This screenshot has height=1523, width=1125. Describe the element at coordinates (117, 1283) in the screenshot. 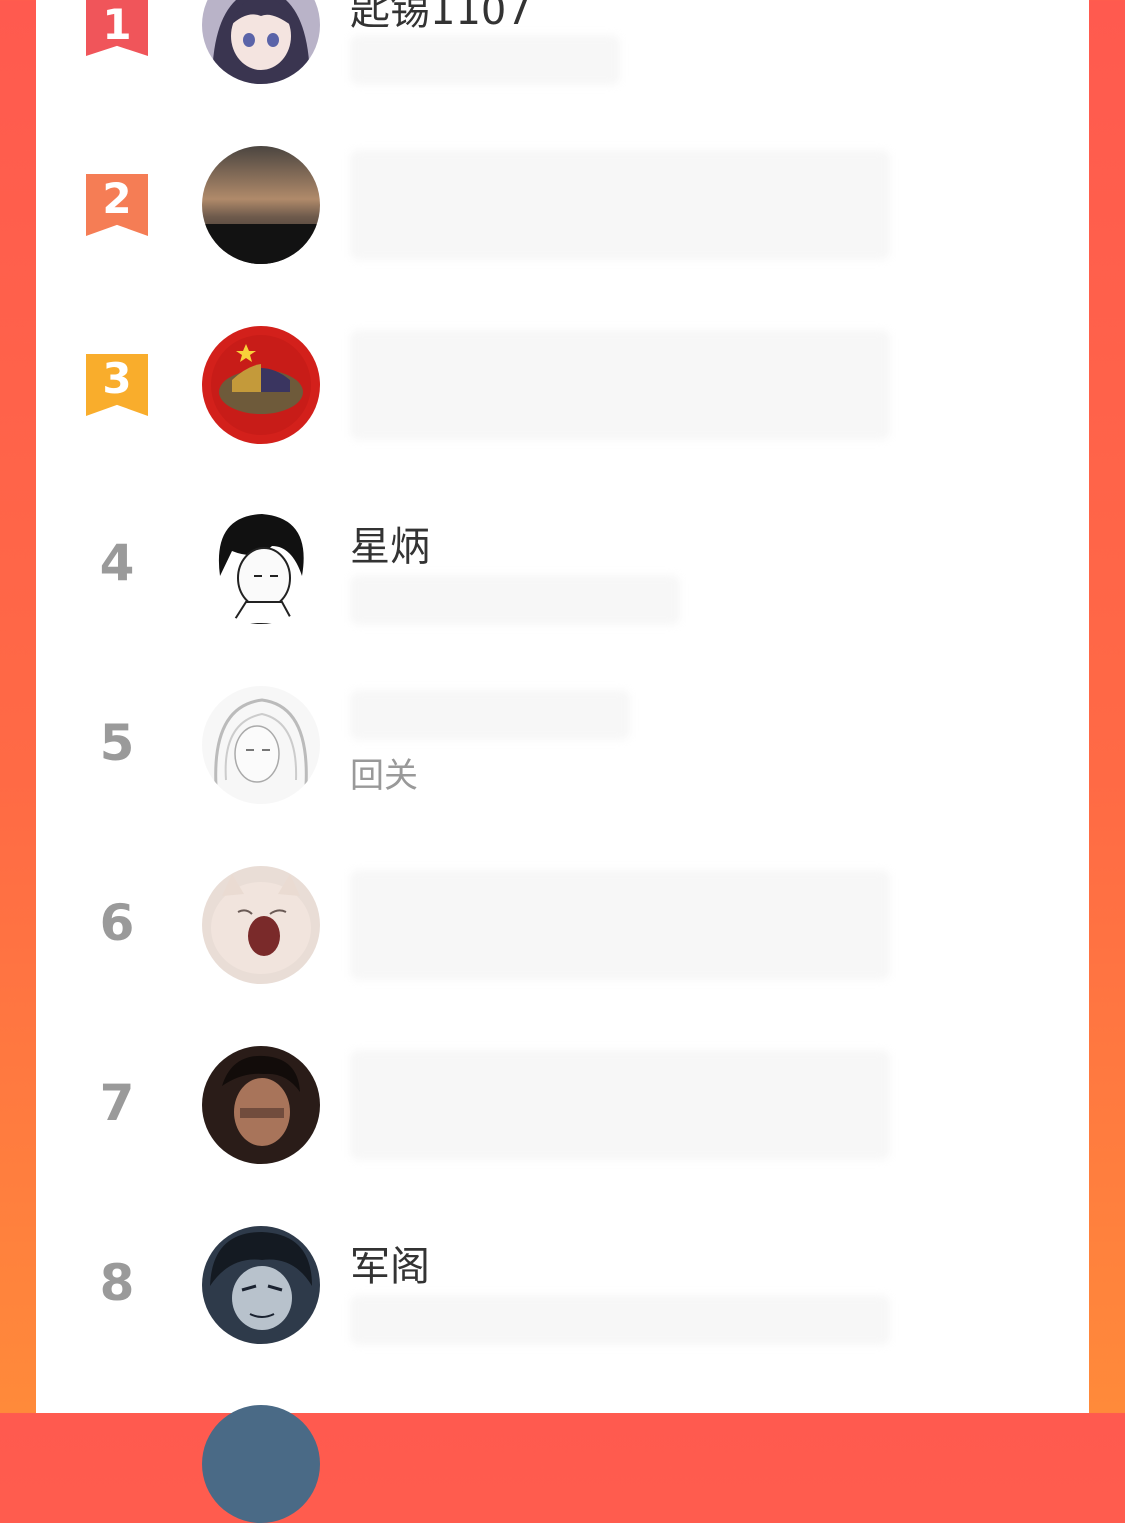

I see `rank-number: 8` at that location.